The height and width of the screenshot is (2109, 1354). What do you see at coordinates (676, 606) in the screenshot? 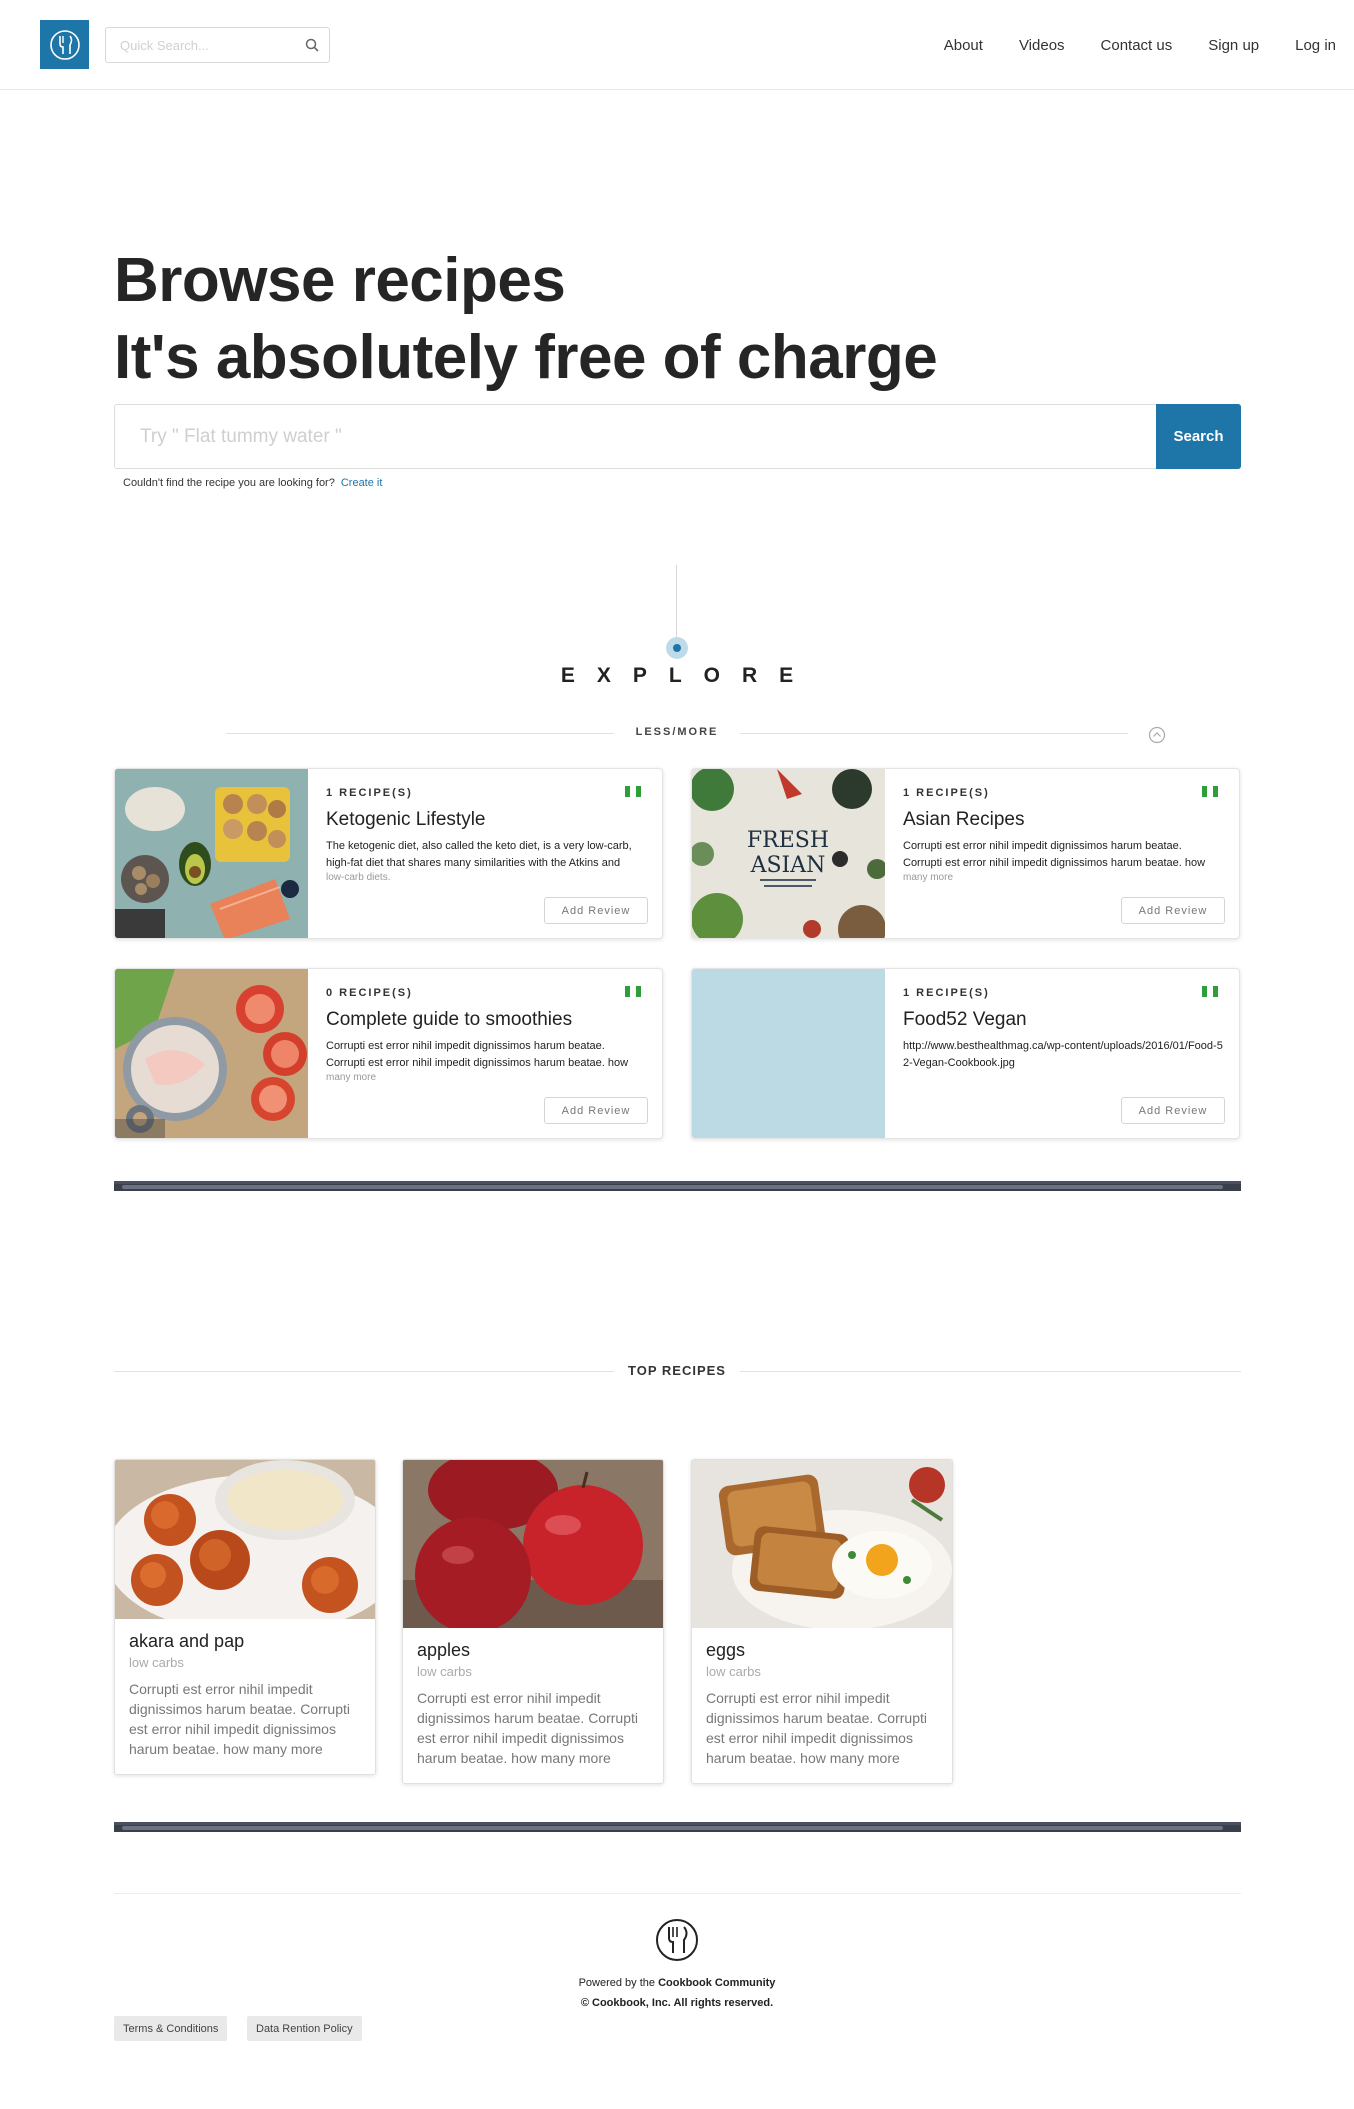
I see `explore-connector-line` at bounding box center [676, 606].